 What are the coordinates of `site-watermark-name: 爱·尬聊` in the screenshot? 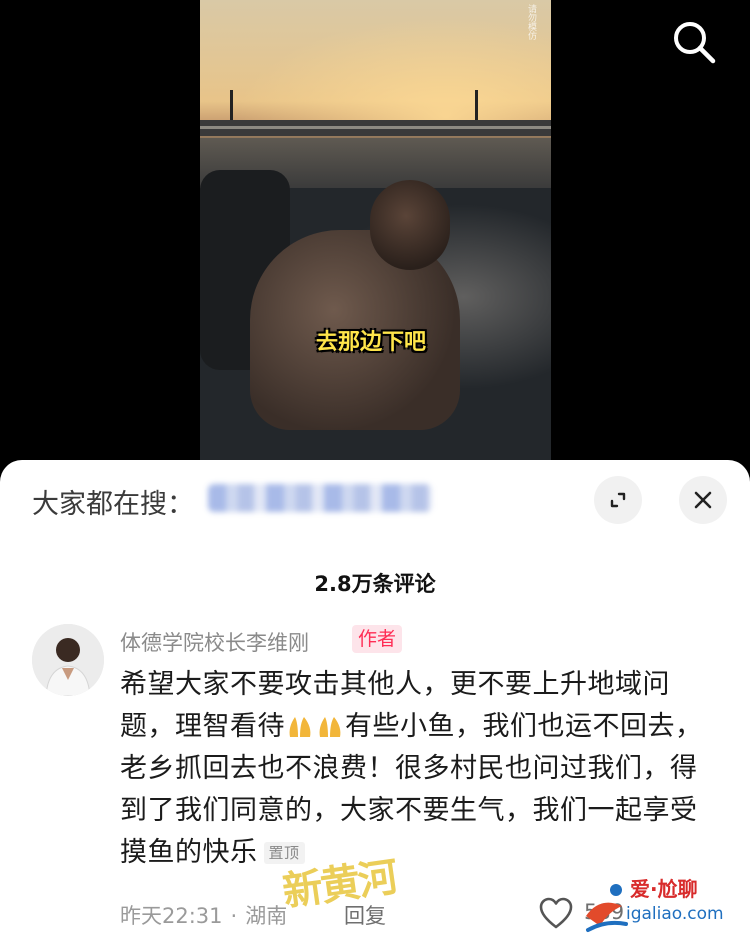 It's located at (664, 889).